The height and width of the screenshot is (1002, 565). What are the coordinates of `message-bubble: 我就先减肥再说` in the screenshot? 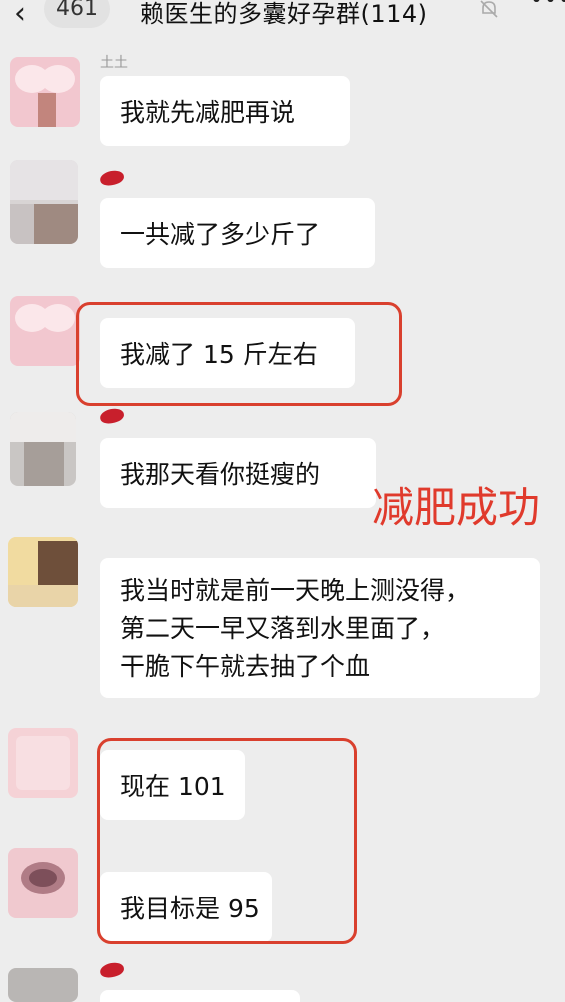 It's located at (225, 111).